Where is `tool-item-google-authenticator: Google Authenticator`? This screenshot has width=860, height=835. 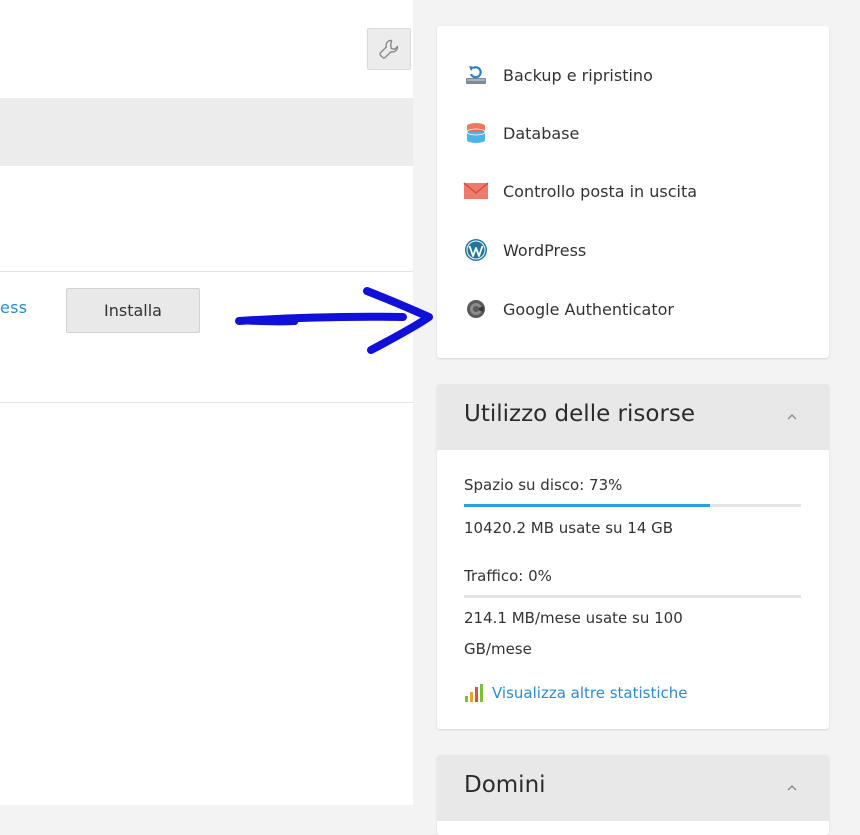
tool-item-google-authenticator: Google Authenticator is located at coordinates (568, 309).